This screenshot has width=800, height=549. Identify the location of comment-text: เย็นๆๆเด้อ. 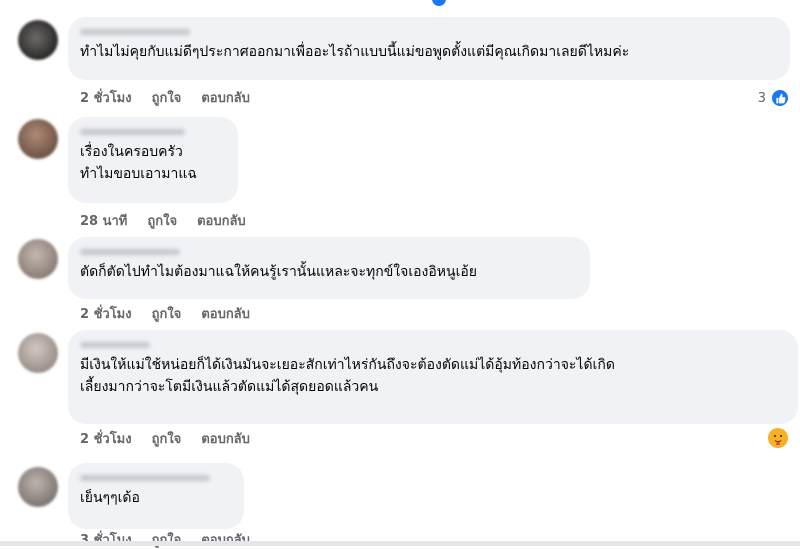
(110, 498).